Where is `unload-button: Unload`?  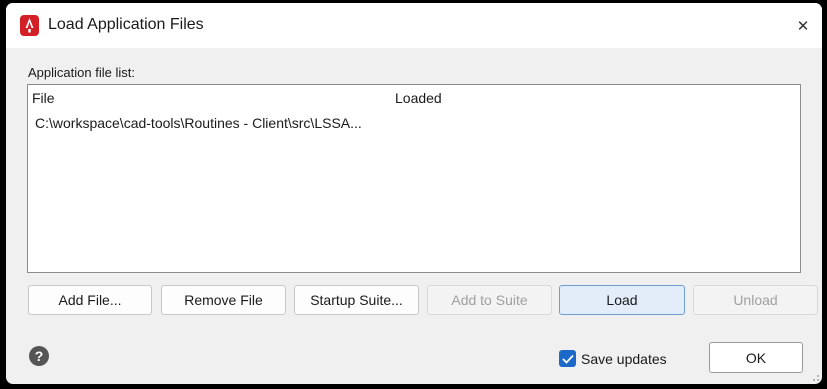 unload-button: Unload is located at coordinates (755, 300).